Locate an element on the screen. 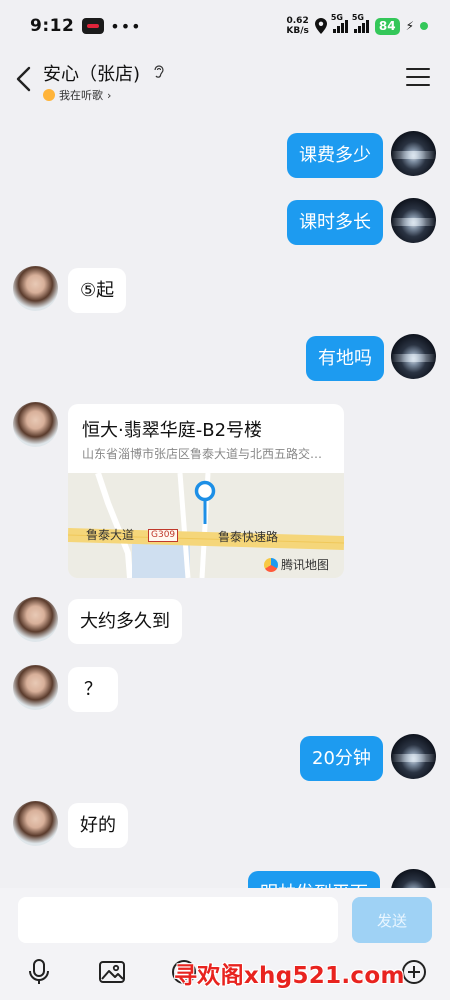  chat-header: 安心（张店) 我在听歌 › is located at coordinates (225, 81).